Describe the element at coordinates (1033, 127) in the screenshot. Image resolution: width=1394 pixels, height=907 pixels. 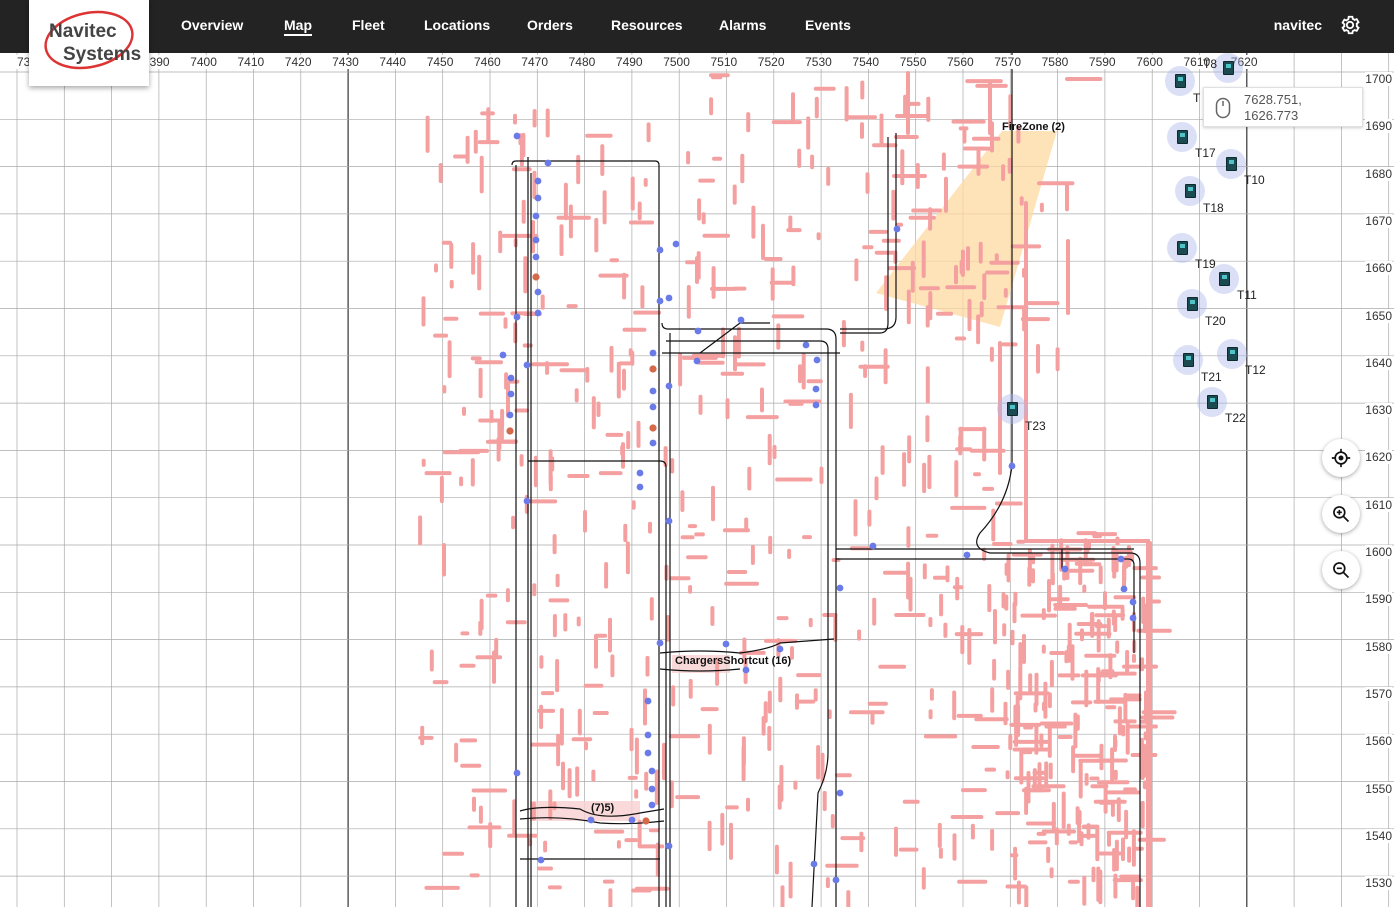
I see `zone-label-firezone: FireZone (2)` at that location.